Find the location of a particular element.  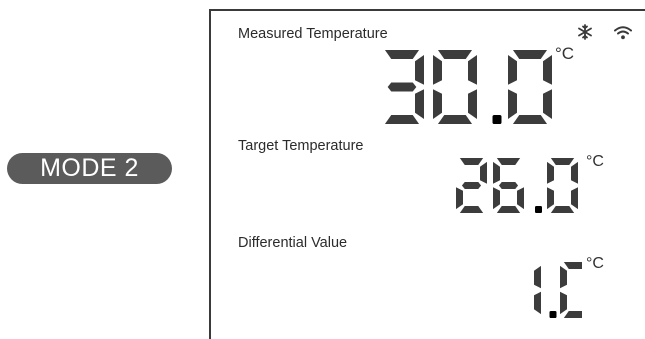

differential-value-label: Differential Value is located at coordinates (293, 243).